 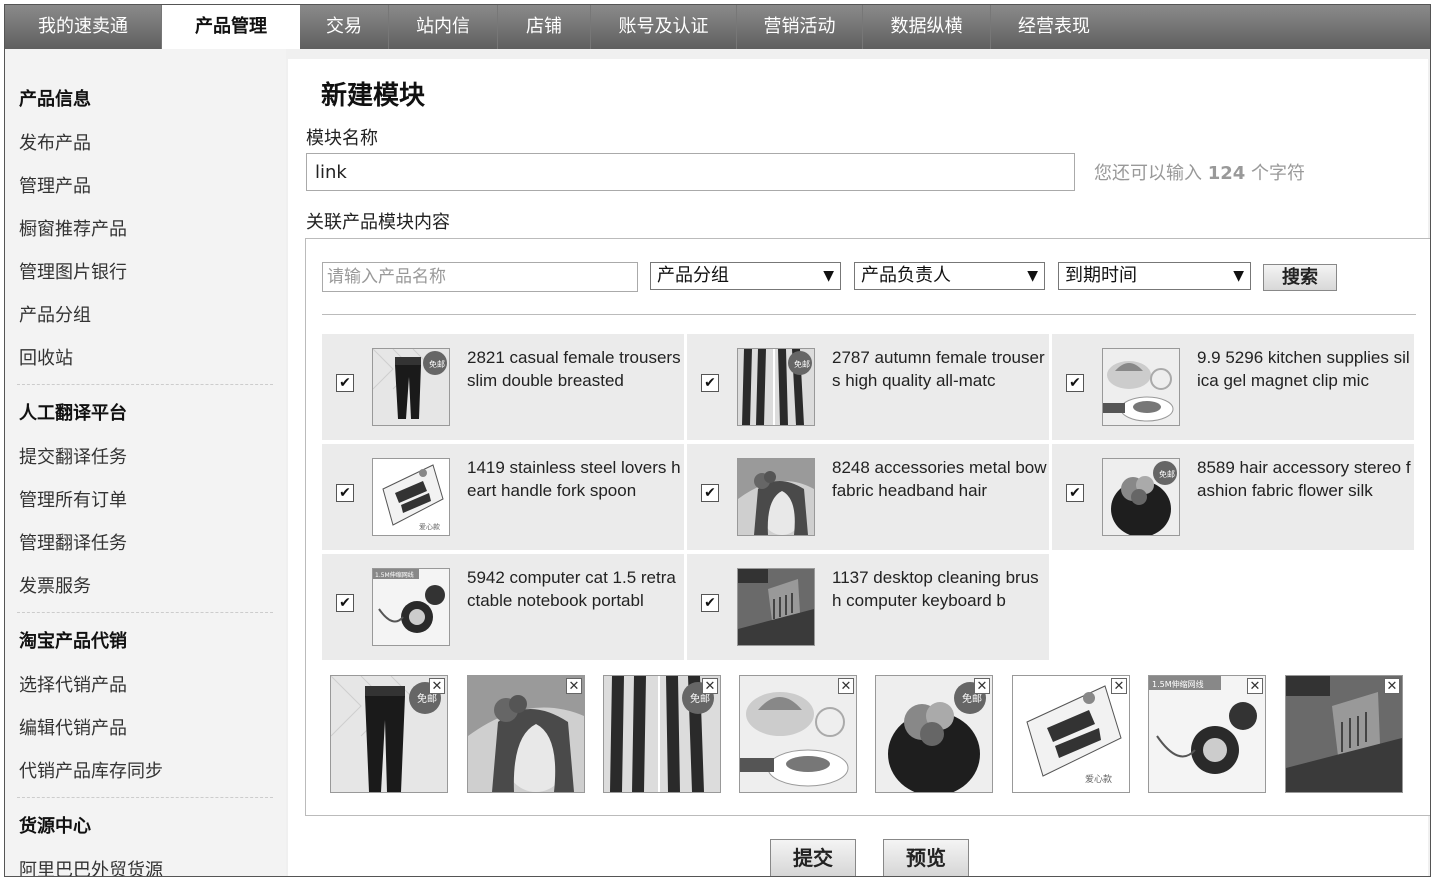 What do you see at coordinates (693, 275) in the screenshot?
I see `product-group-value: 产品分组` at bounding box center [693, 275].